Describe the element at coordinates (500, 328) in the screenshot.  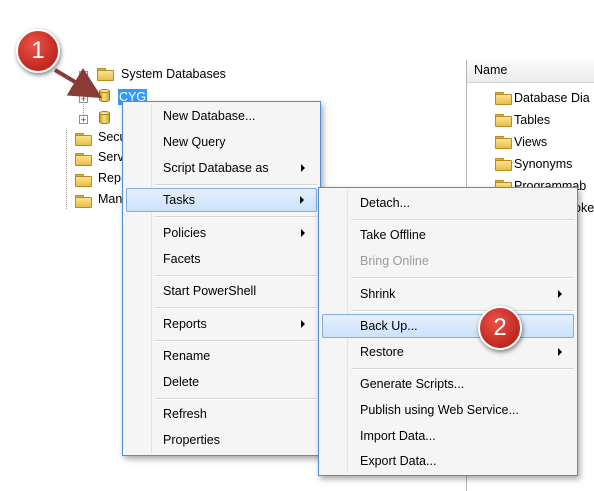
I see `step-2-callout: 2` at that location.